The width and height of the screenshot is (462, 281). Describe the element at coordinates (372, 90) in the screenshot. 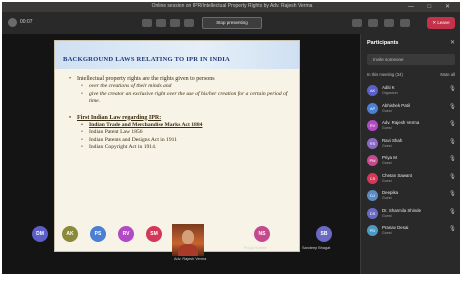

I see `avatar: AK` at that location.